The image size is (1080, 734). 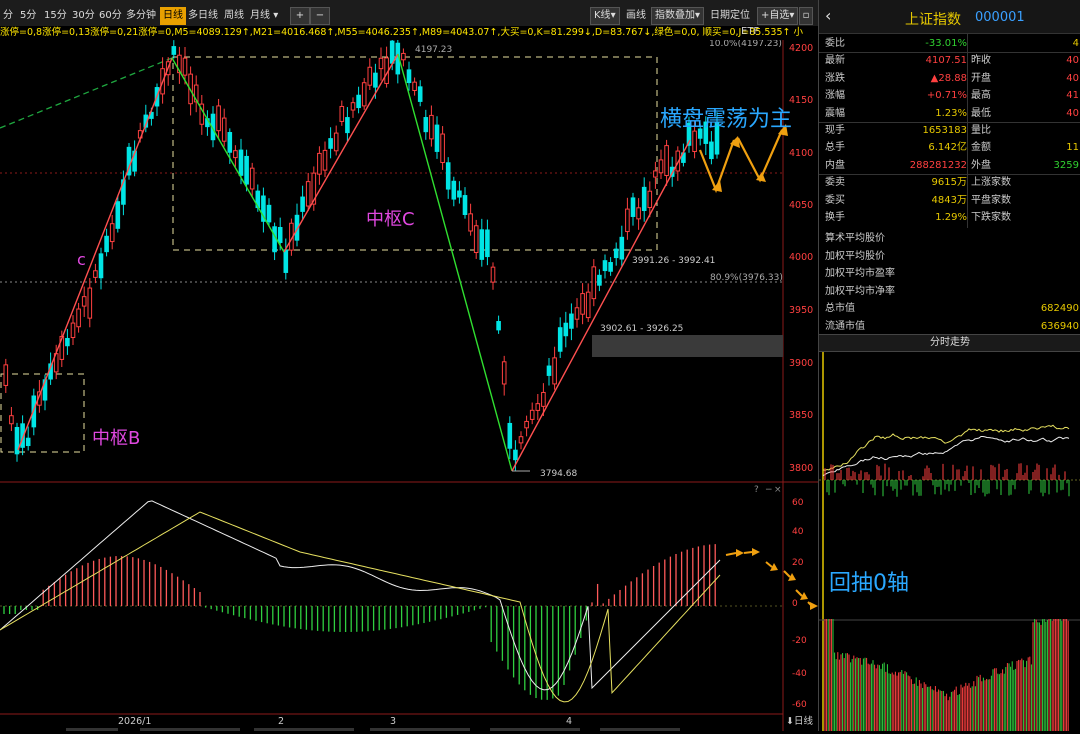 I want to click on stat-label: 加权平均市盈率, so click(x=860, y=274).